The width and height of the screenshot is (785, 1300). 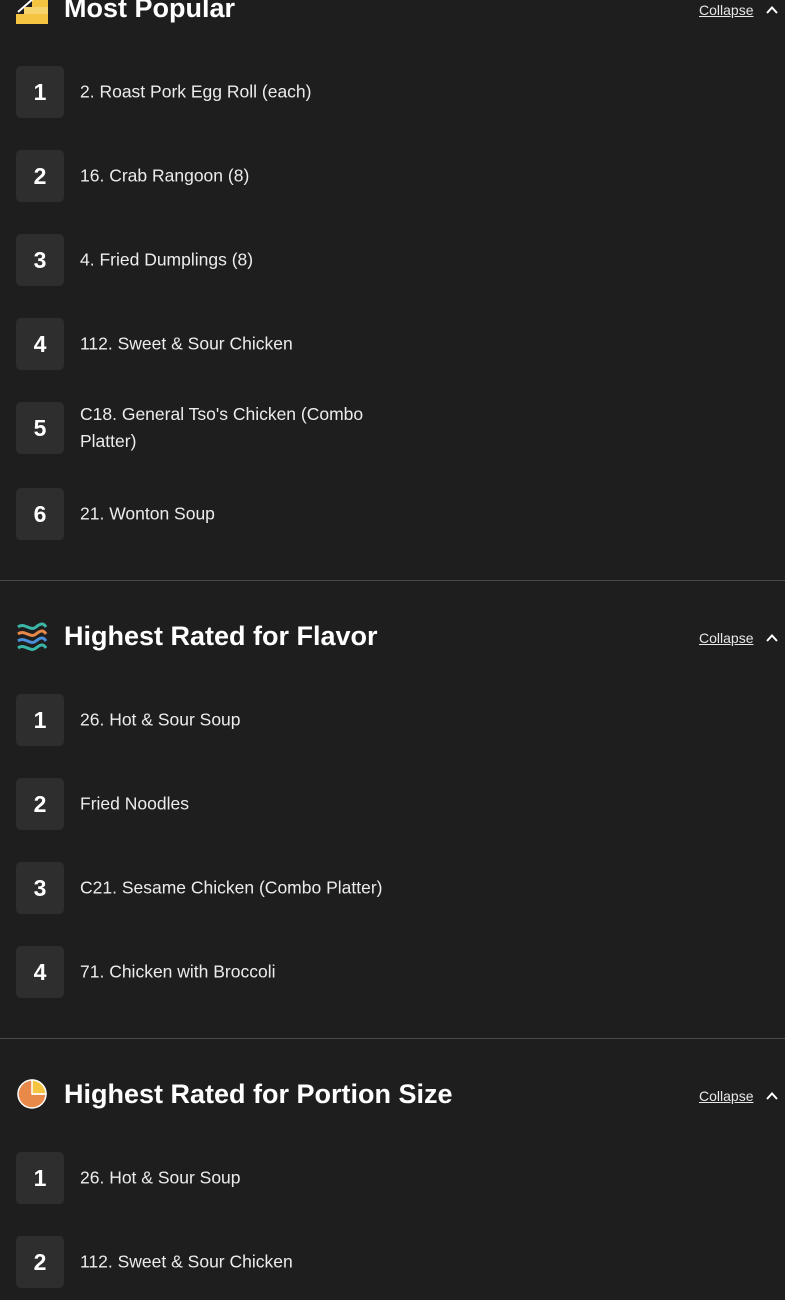 What do you see at coordinates (366, 344) in the screenshot?
I see `list-item: 4 112. Sweet & Sour Chicken` at bounding box center [366, 344].